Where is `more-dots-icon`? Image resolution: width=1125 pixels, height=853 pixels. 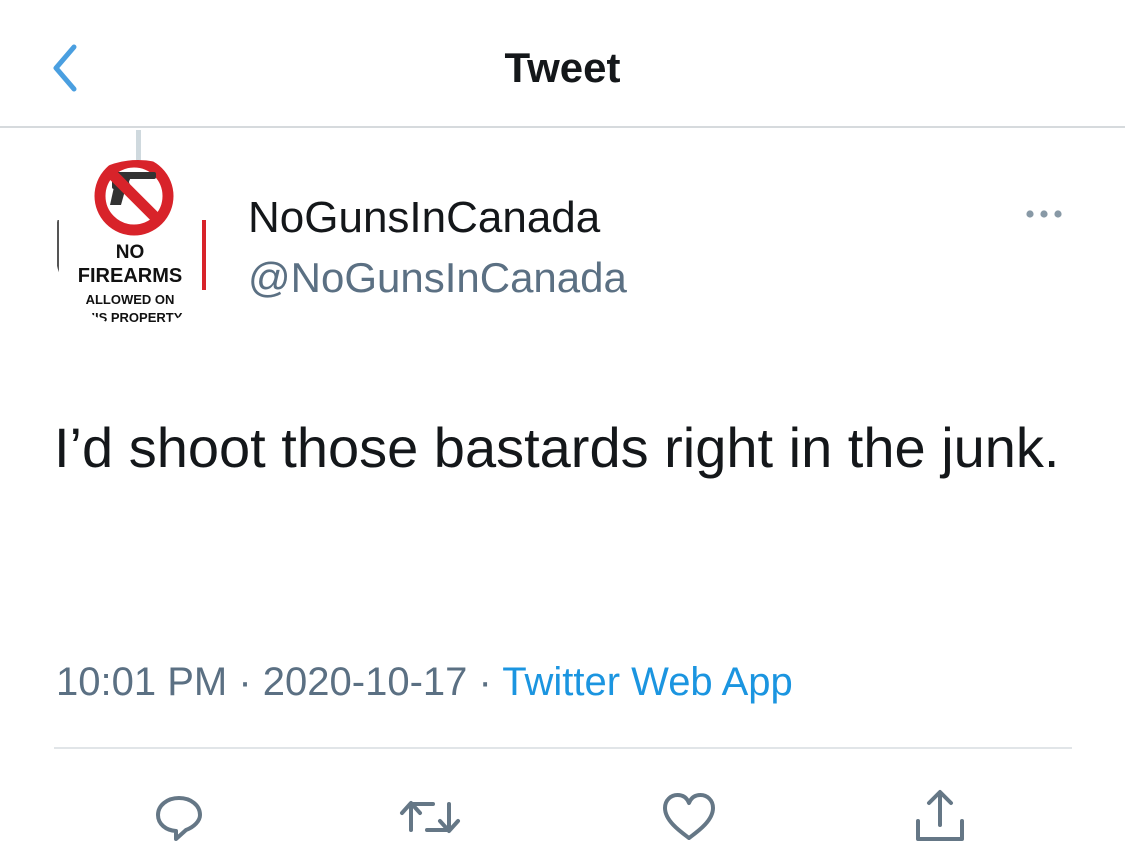
more-dots-icon is located at coordinates (1044, 214).